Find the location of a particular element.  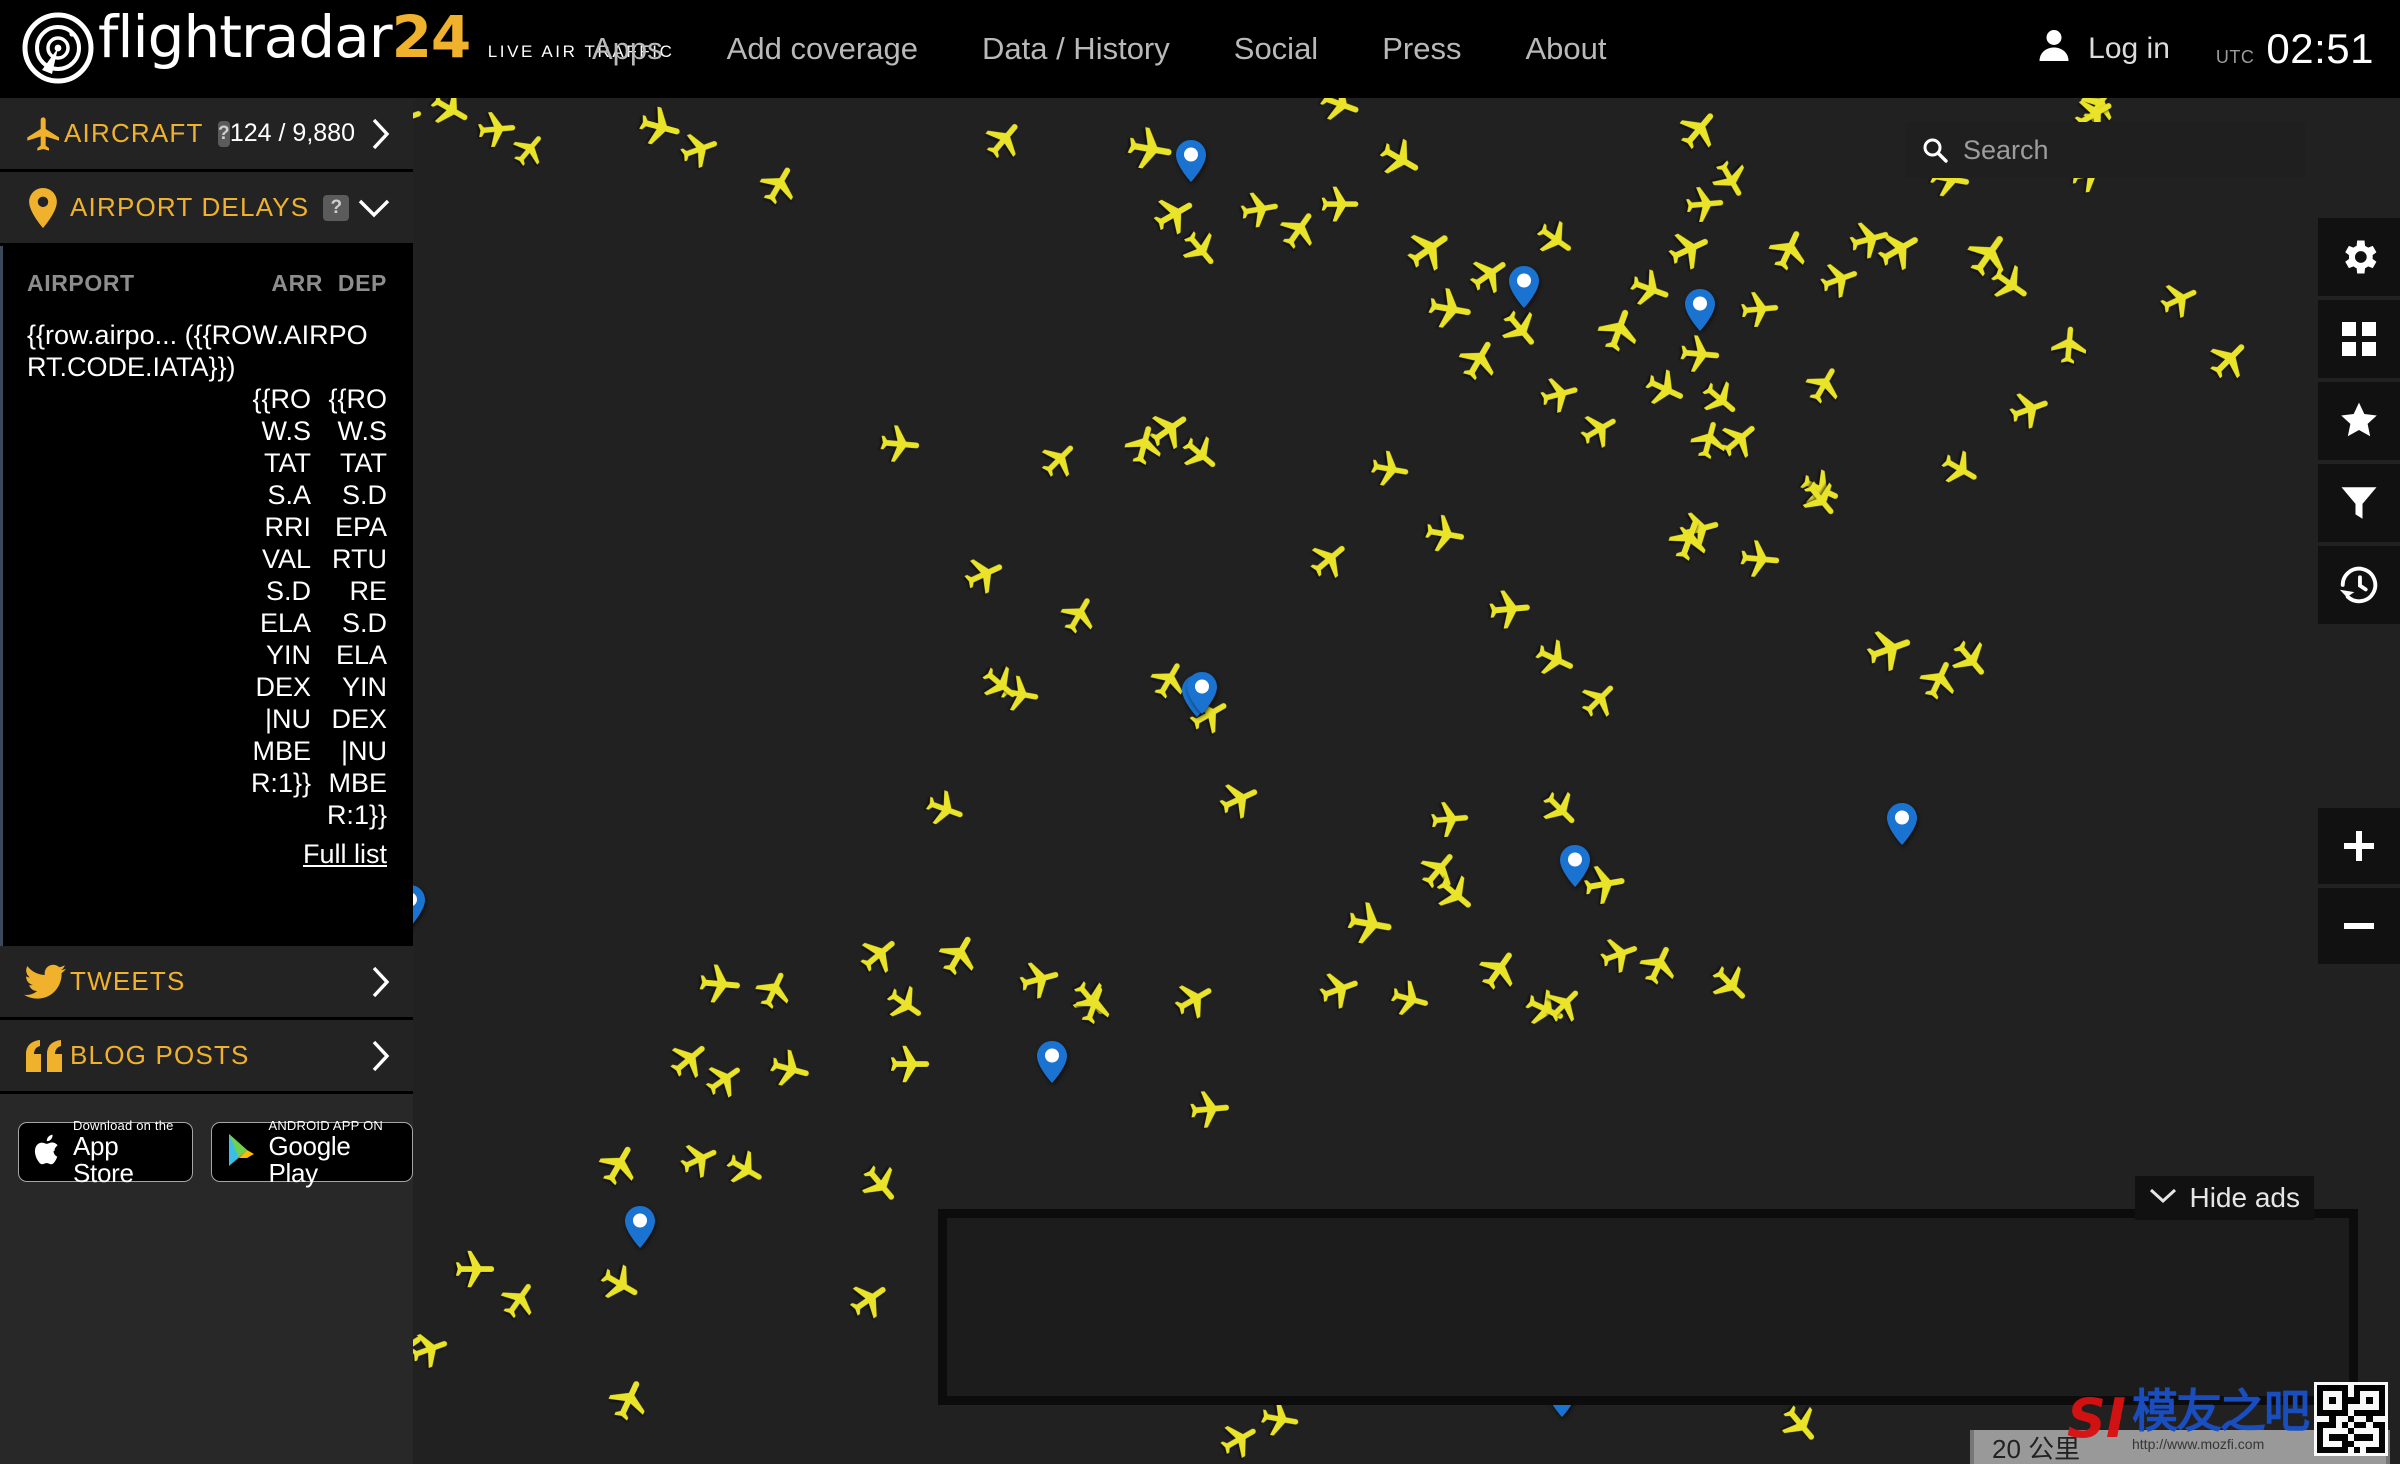

watermark-overlay: SI 模友之吧 http://www.mozfi.com is located at coordinates (2227, 1419).